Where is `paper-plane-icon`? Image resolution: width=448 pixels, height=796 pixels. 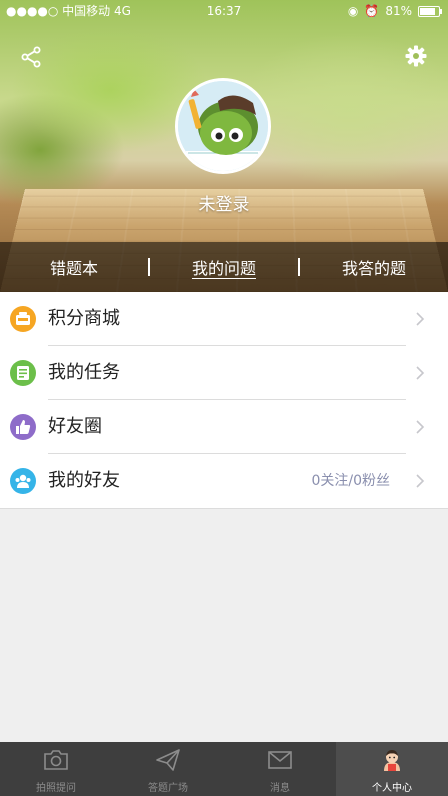 paper-plane-icon is located at coordinates (168, 760).